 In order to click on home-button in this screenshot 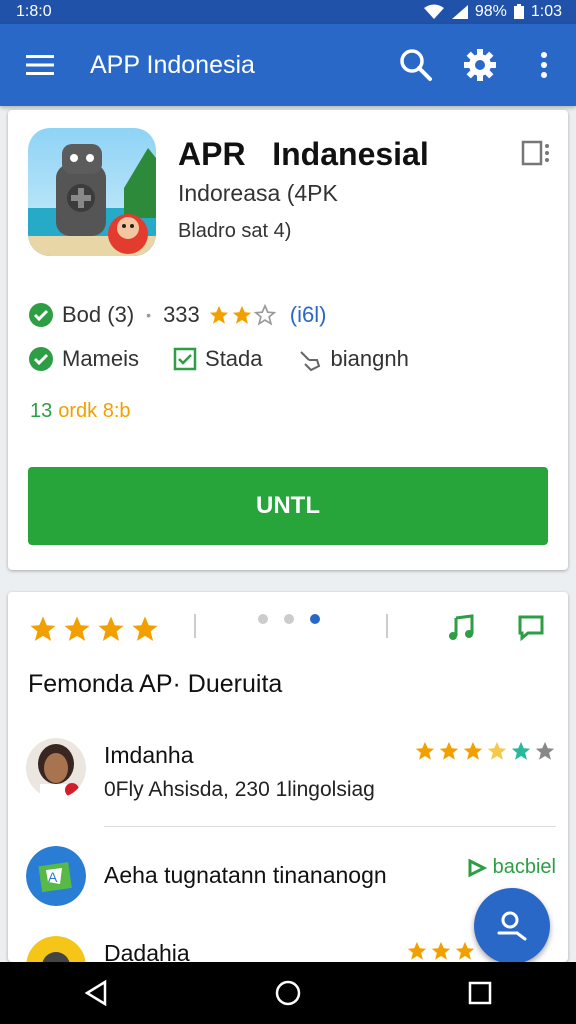, I will do `click(288, 993)`.